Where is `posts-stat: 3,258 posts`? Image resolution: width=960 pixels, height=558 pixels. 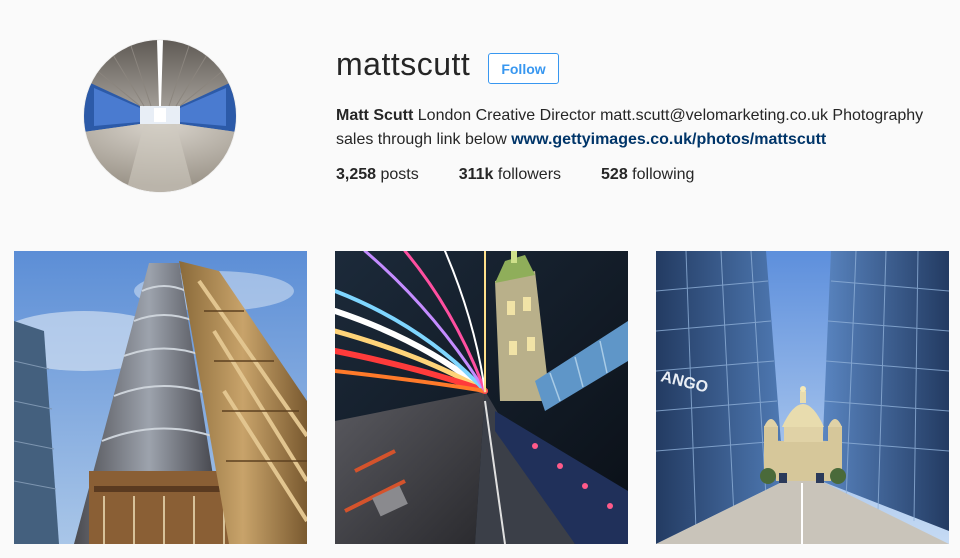 posts-stat: 3,258 posts is located at coordinates (377, 175).